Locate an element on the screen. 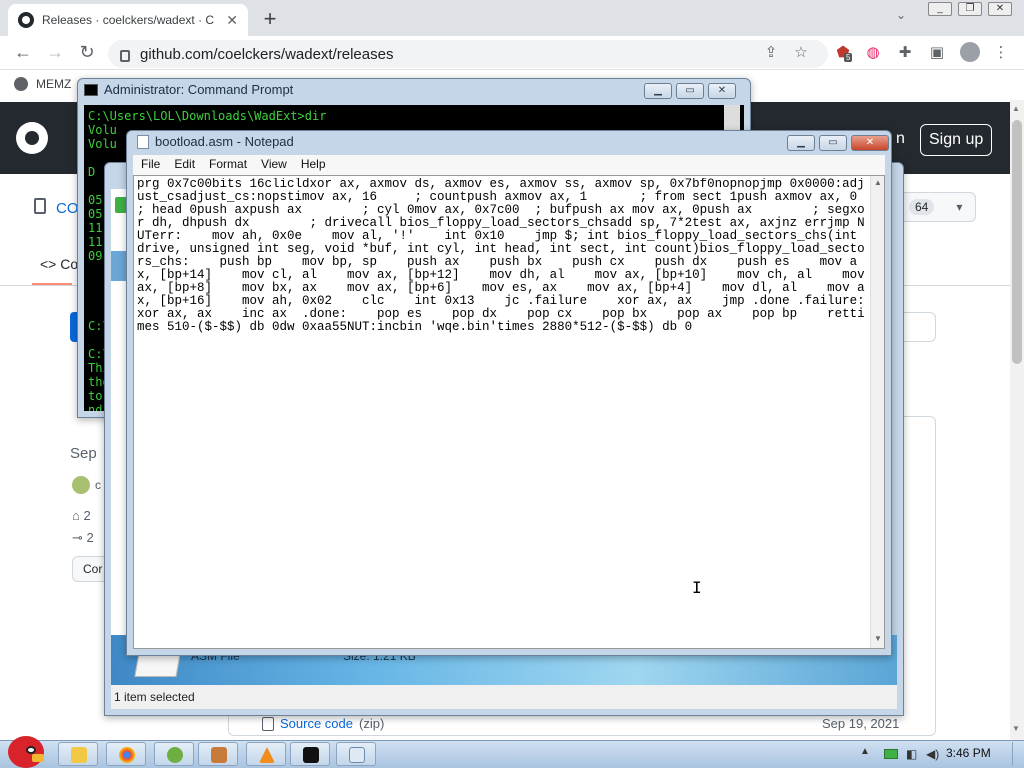 This screenshot has height=768, width=1024. chrome-icon is located at coordinates (127, 755).